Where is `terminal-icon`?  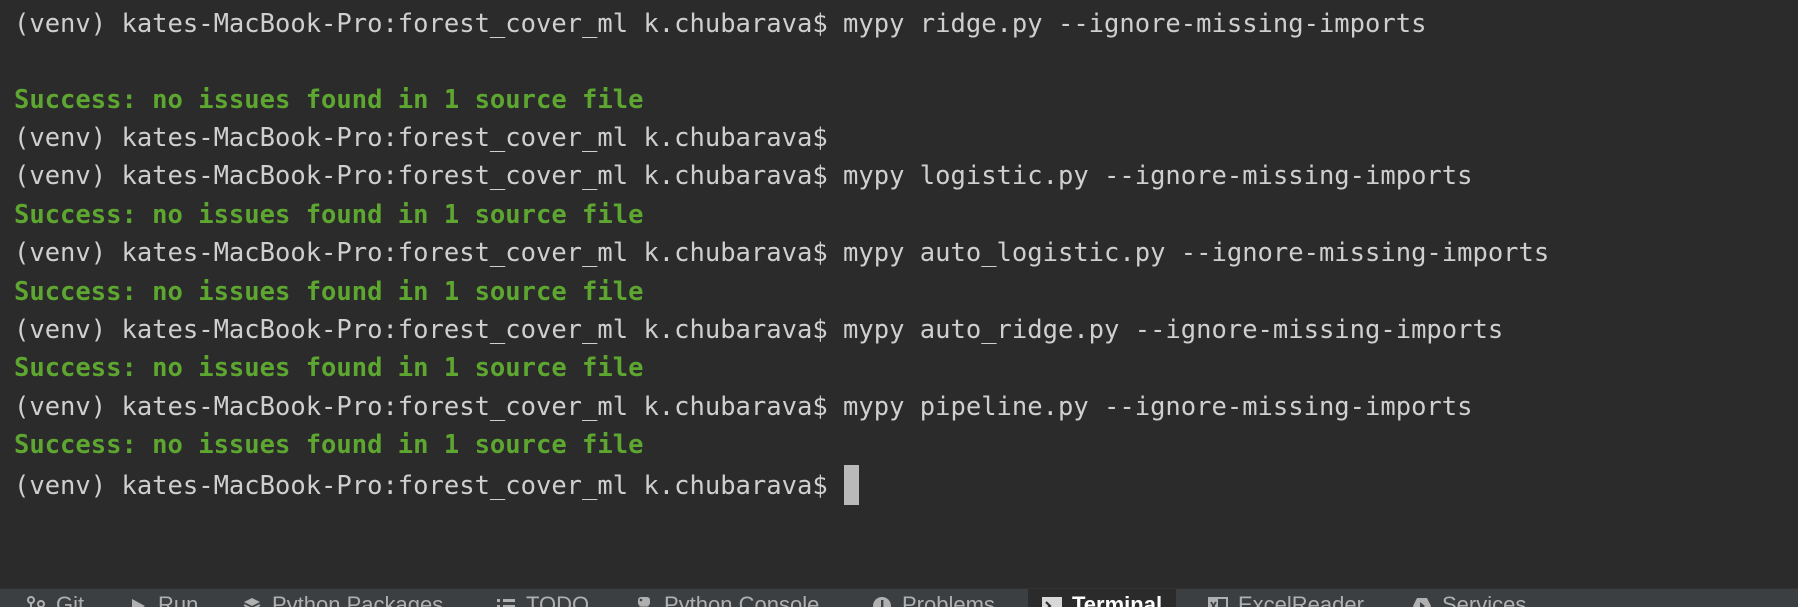
terminal-icon is located at coordinates (1052, 601).